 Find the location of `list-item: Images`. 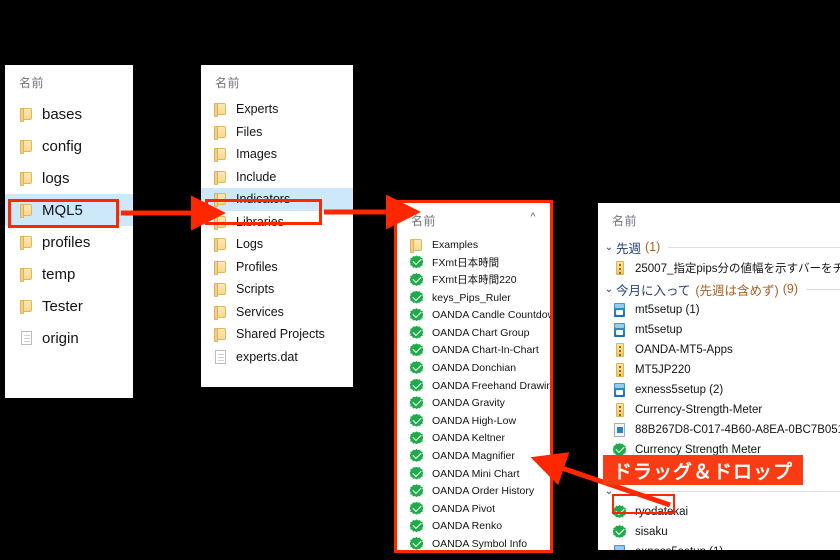

list-item: Images is located at coordinates (277, 154).